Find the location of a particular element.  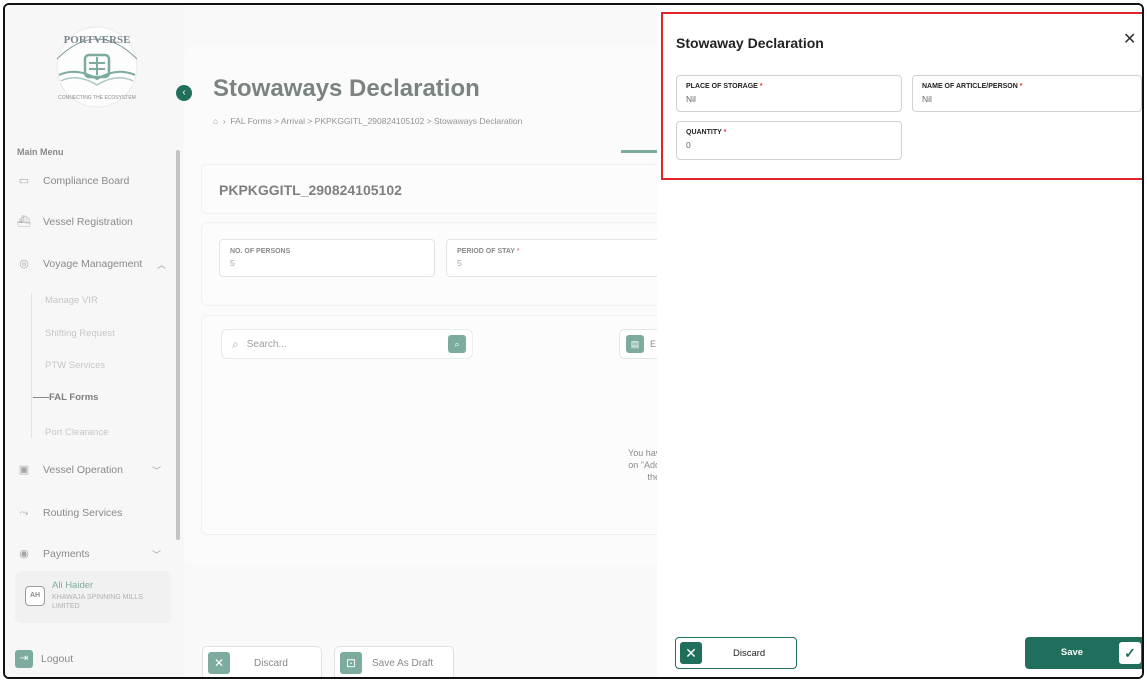

check-icon: ✓ is located at coordinates (1130, 653).